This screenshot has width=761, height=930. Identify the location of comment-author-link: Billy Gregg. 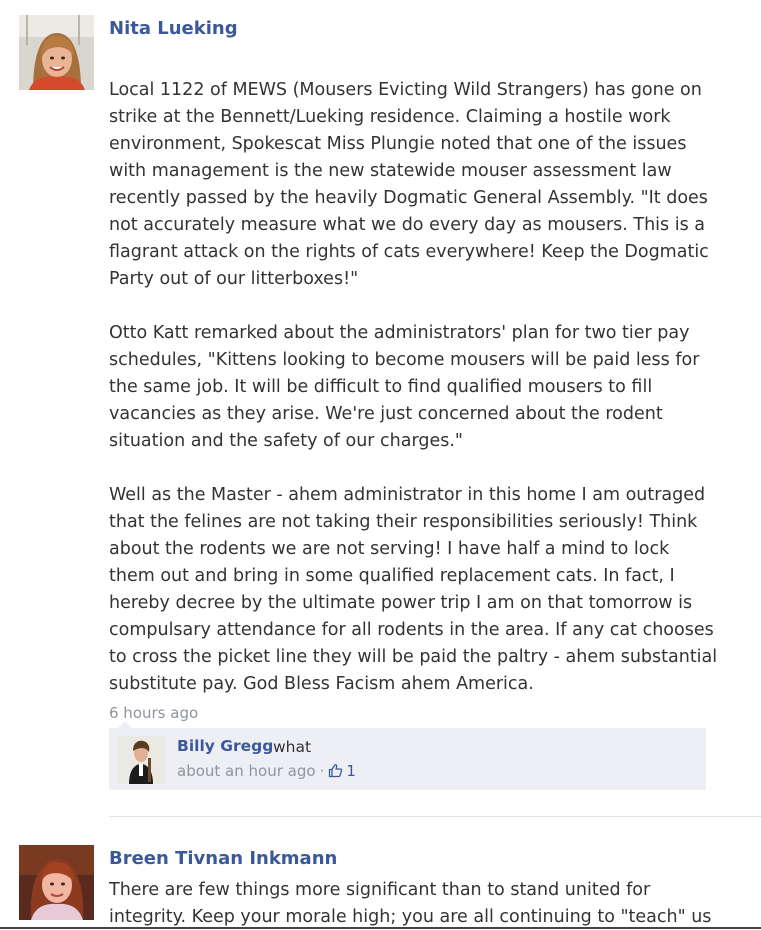
(225, 746).